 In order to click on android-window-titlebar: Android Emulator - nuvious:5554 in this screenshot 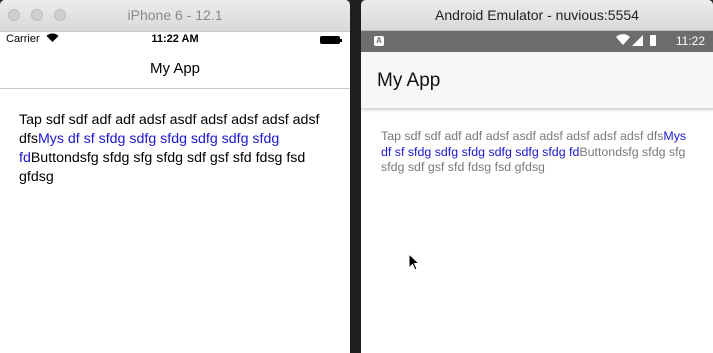, I will do `click(537, 15)`.